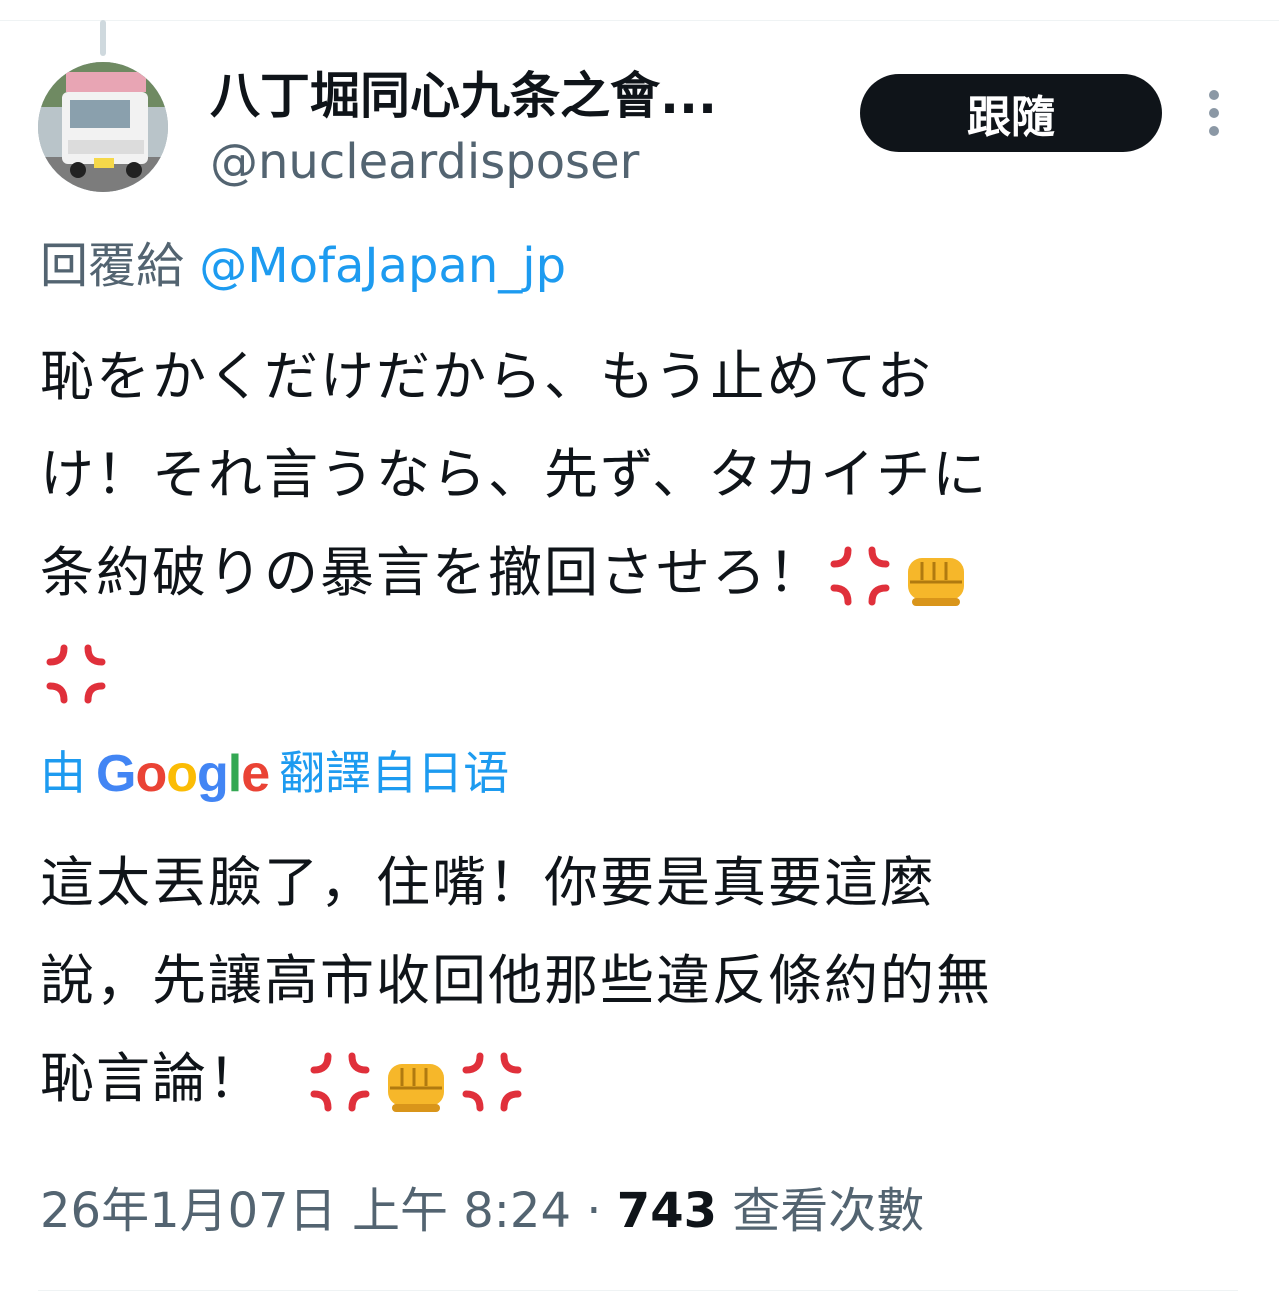 The image size is (1279, 1305). What do you see at coordinates (486, 376) in the screenshot?
I see `tweet-text-line: 恥をかくだけだから、もう止めてお` at bounding box center [486, 376].